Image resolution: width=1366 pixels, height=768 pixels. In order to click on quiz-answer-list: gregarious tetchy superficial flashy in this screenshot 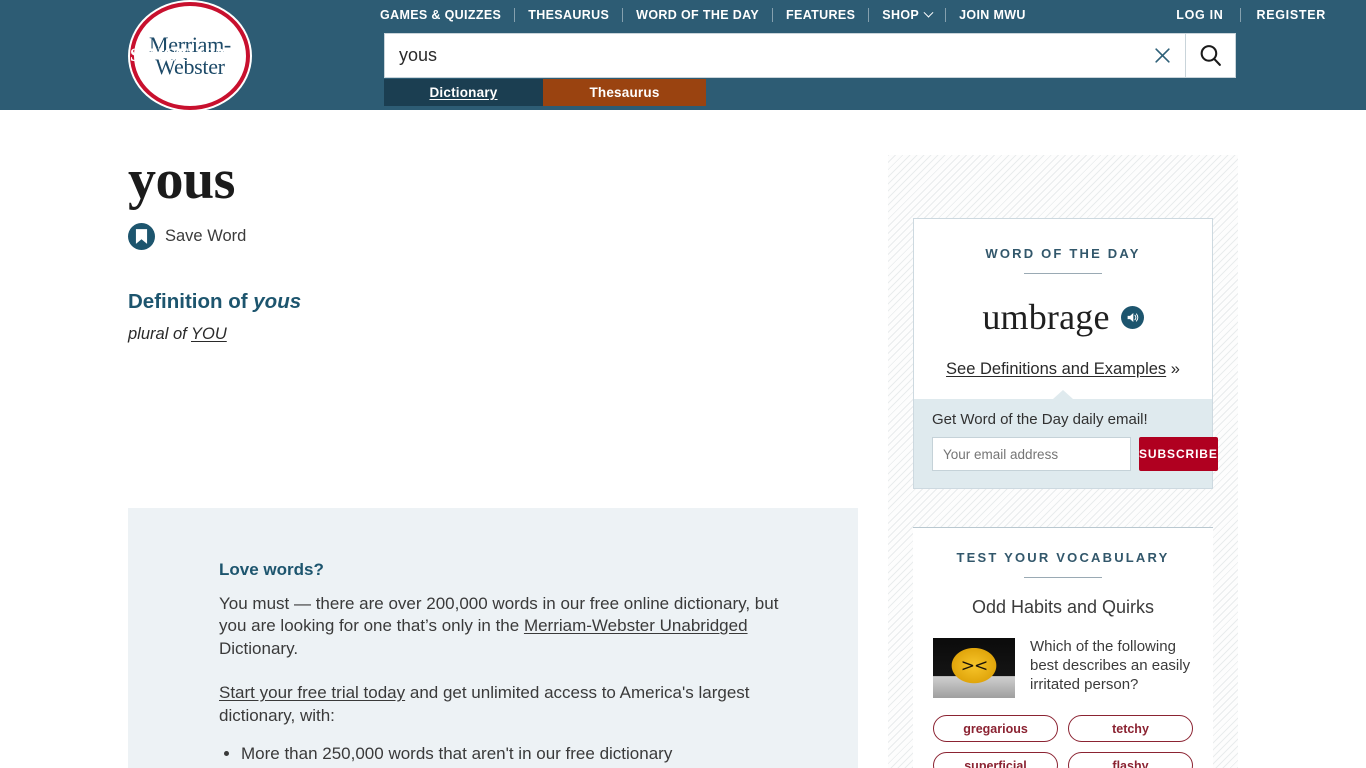, I will do `click(1063, 741)`.